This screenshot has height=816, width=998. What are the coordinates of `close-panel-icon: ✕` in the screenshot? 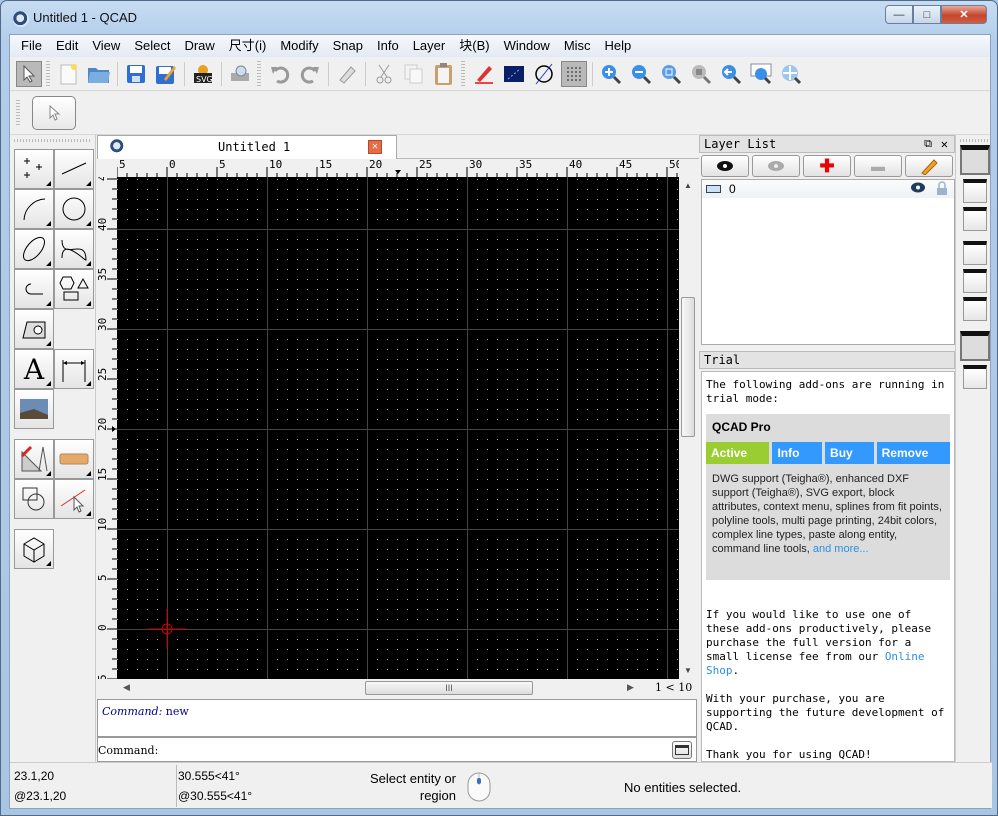 It's located at (944, 144).